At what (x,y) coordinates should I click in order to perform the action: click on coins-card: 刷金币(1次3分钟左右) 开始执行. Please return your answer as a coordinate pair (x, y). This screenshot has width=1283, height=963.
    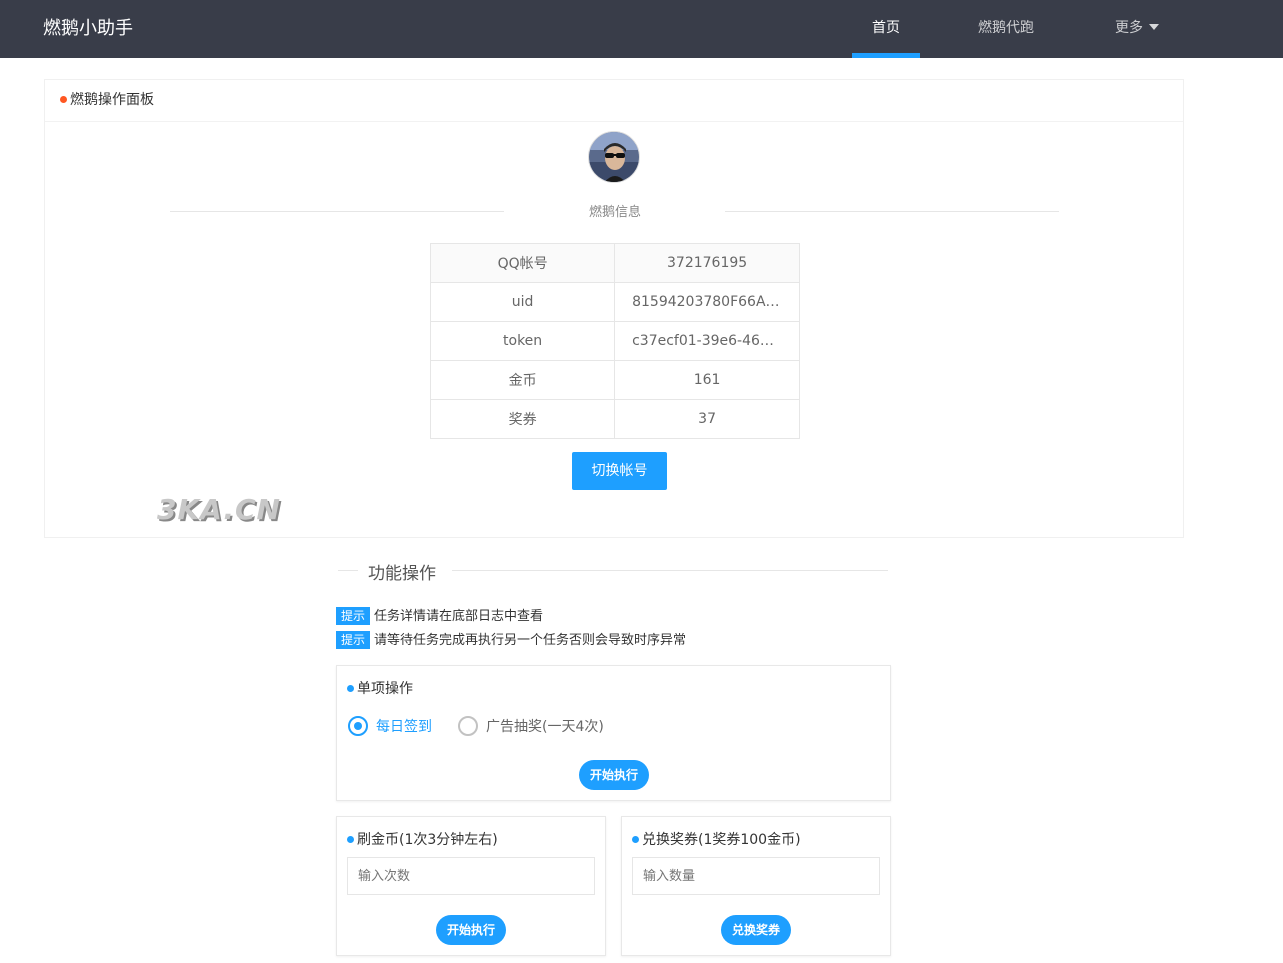
    Looking at the image, I should click on (471, 886).